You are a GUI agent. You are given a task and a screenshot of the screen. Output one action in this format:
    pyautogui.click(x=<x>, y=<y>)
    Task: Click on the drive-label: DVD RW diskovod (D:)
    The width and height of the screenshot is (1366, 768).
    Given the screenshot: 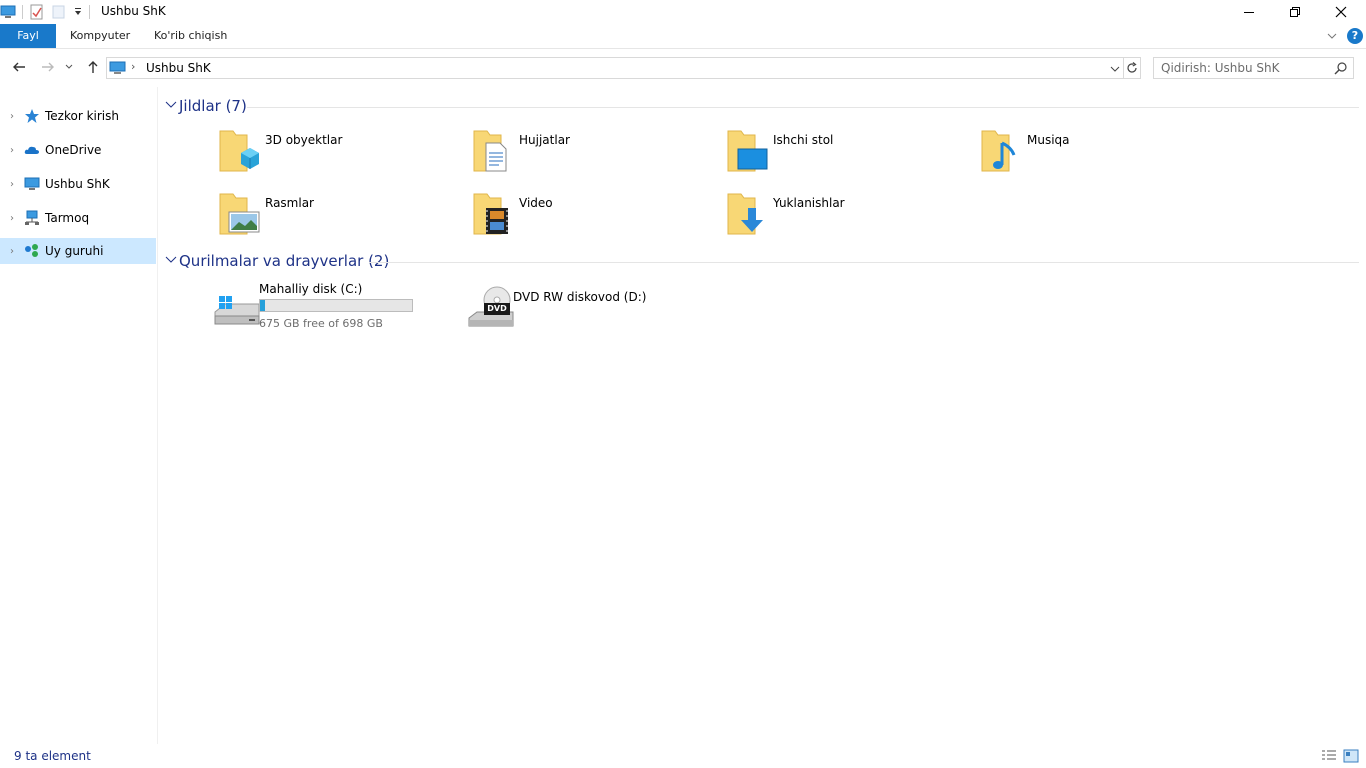 What is the action you would take?
    pyautogui.click(x=580, y=297)
    